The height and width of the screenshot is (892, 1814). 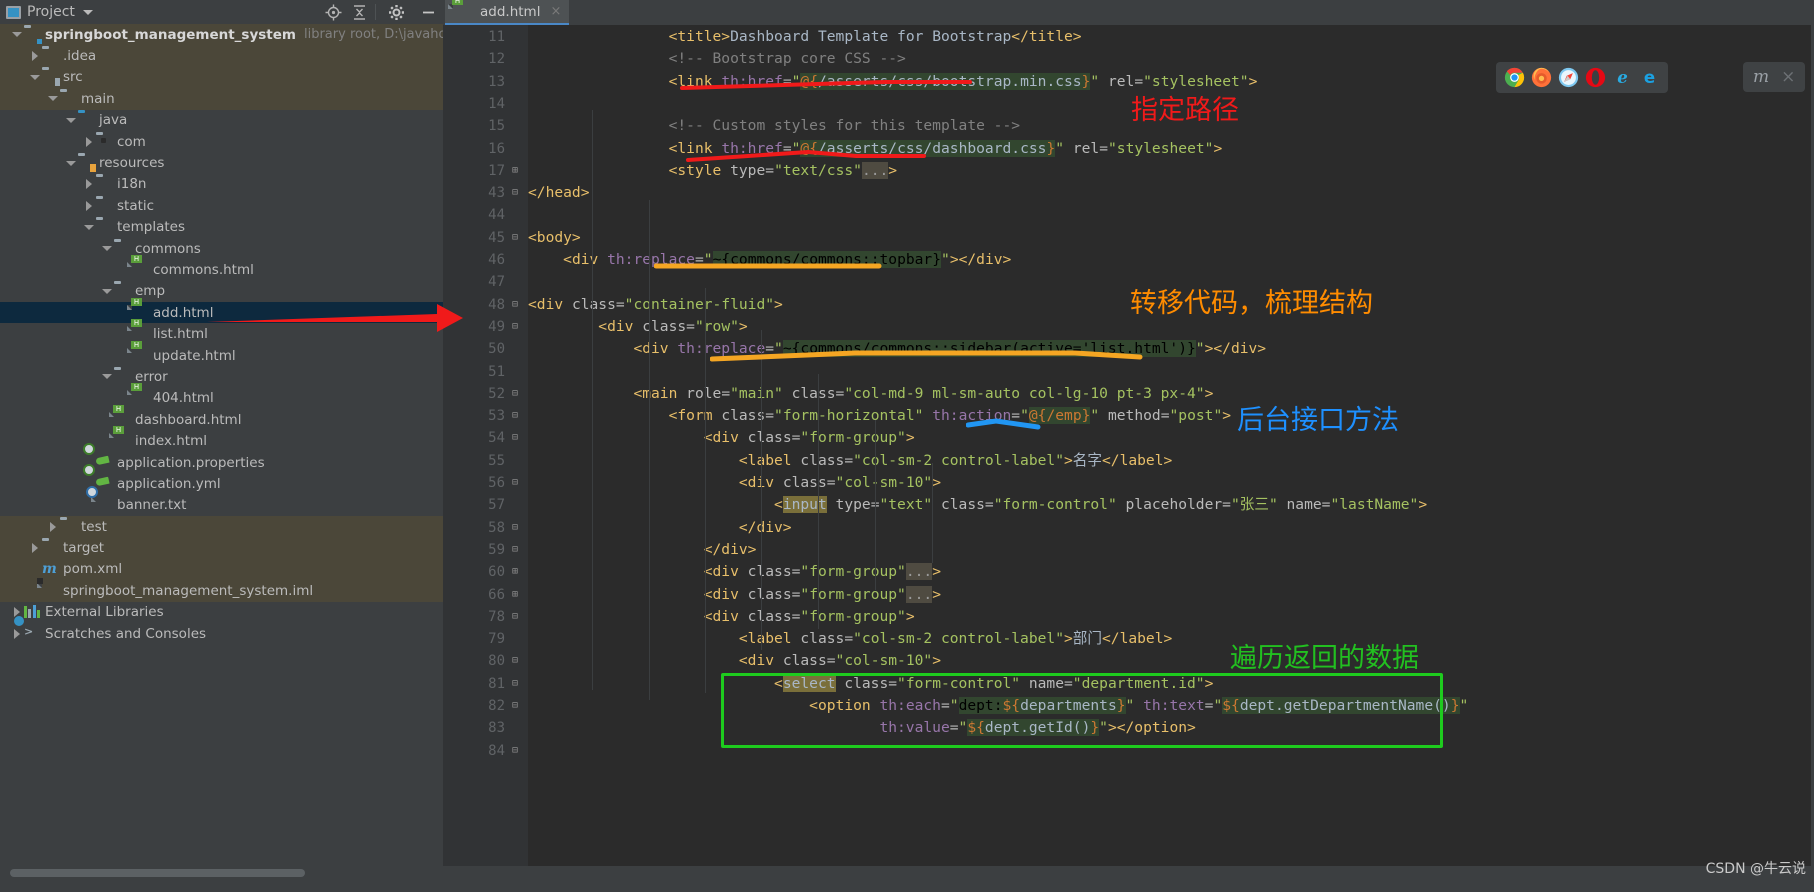 What do you see at coordinates (1514, 77) in the screenshot?
I see `chrome-icon` at bounding box center [1514, 77].